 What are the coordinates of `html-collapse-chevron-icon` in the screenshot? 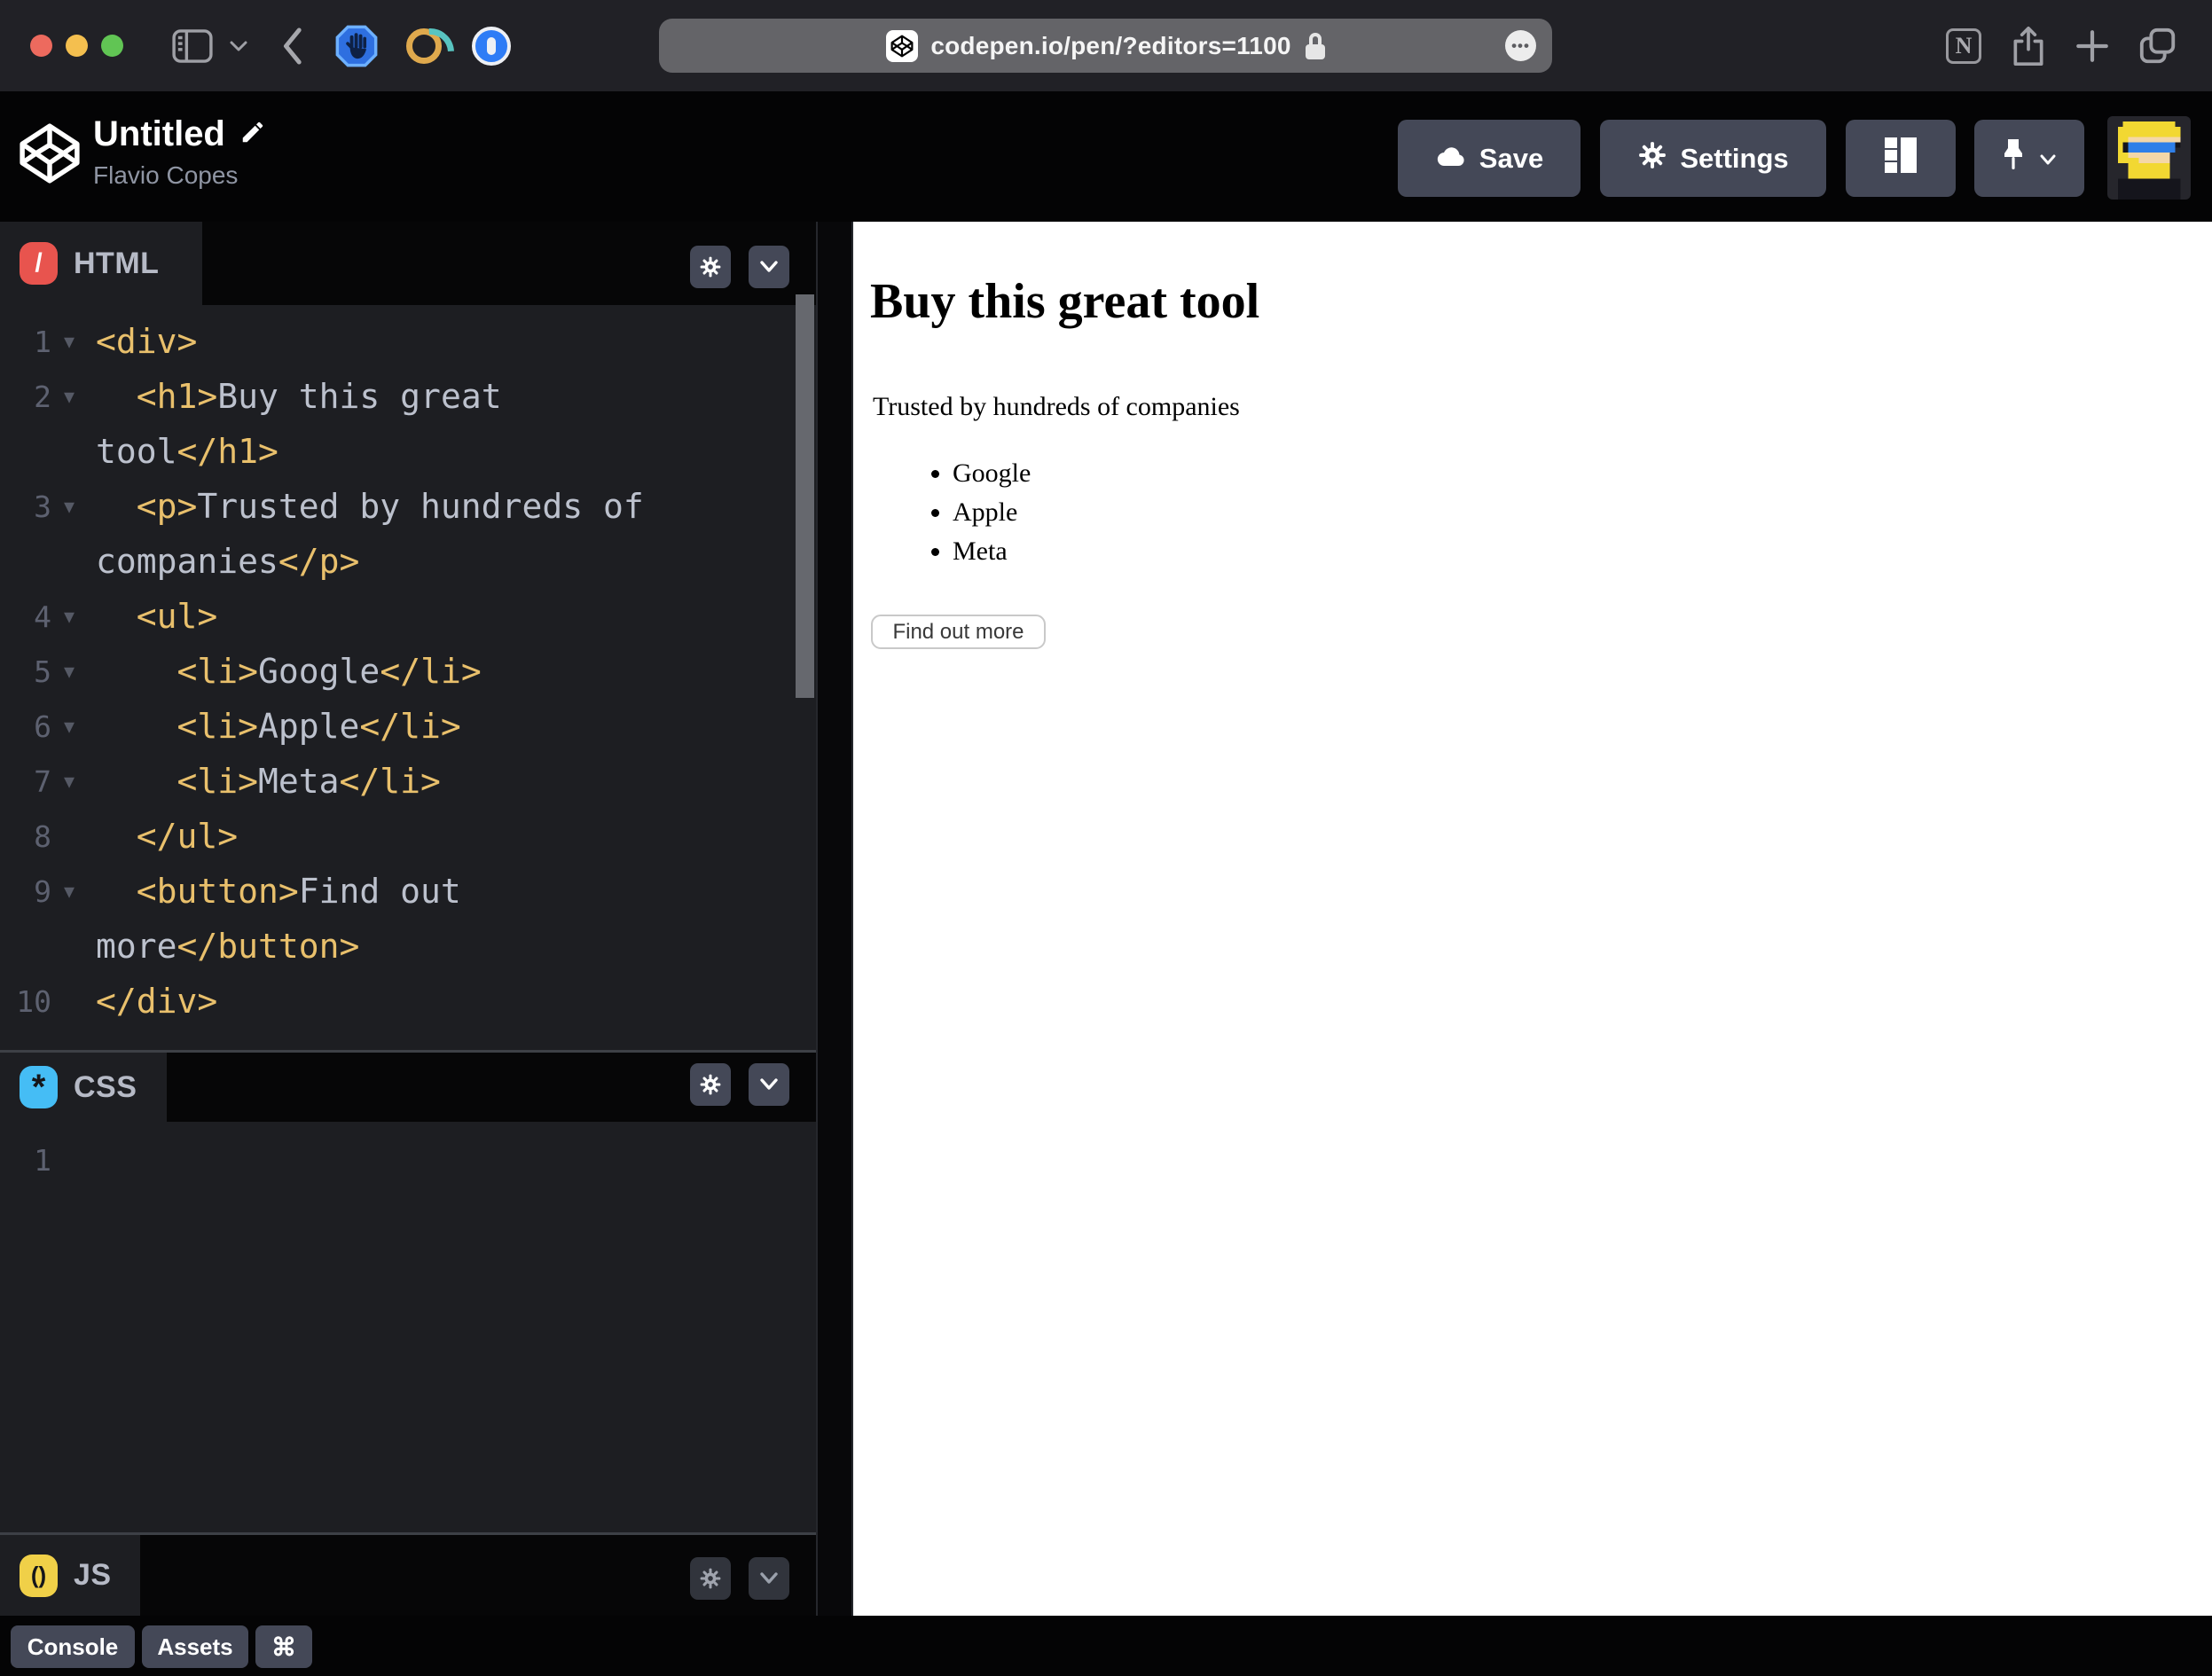 It's located at (769, 267).